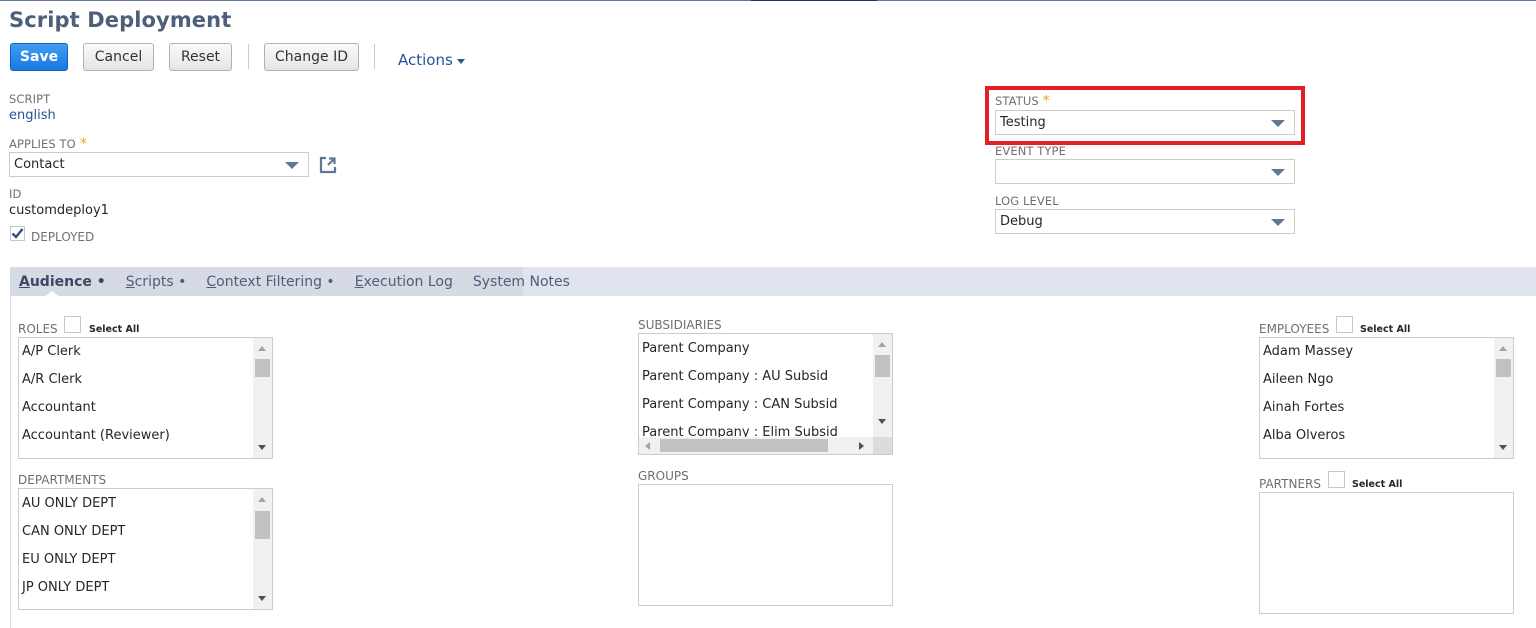 This screenshot has width=1536, height=628. Describe the element at coordinates (1023, 122) in the screenshot. I see `status-value: Testing` at that location.